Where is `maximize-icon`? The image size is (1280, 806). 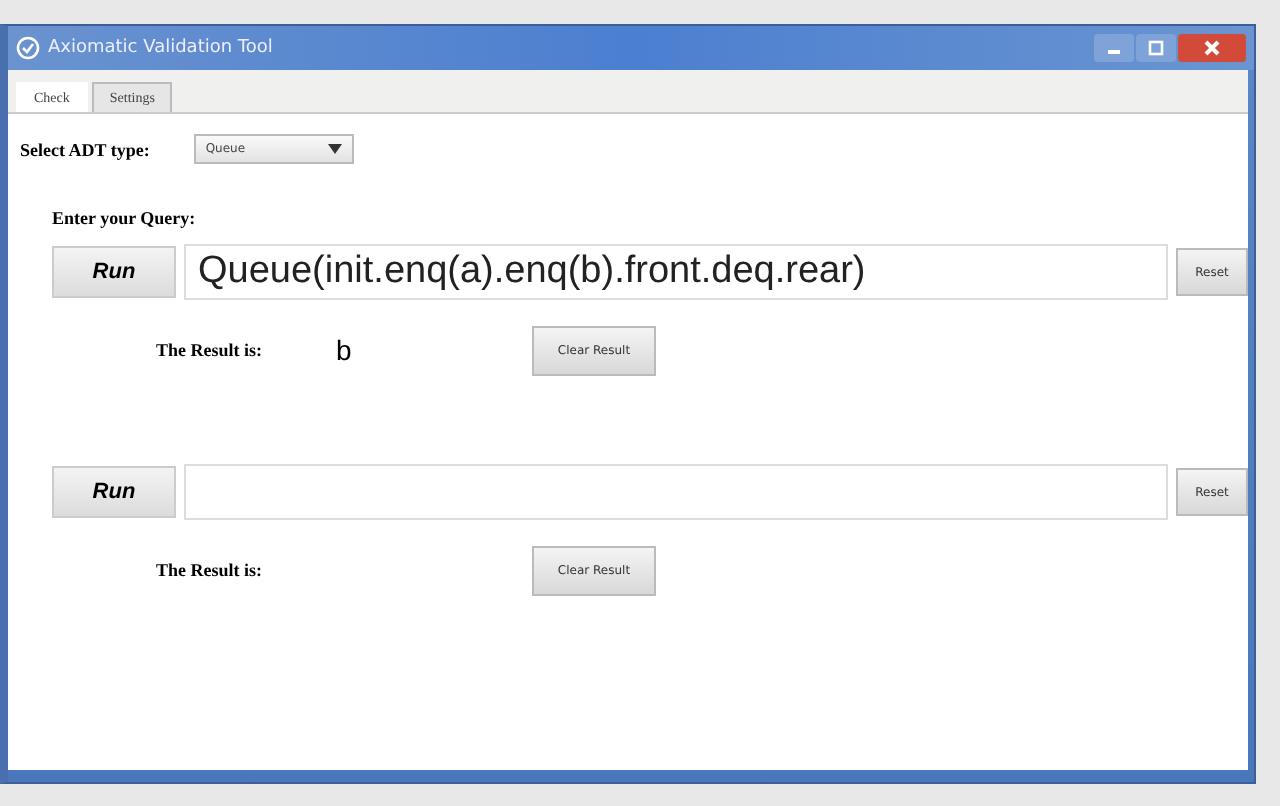
maximize-icon is located at coordinates (1156, 48).